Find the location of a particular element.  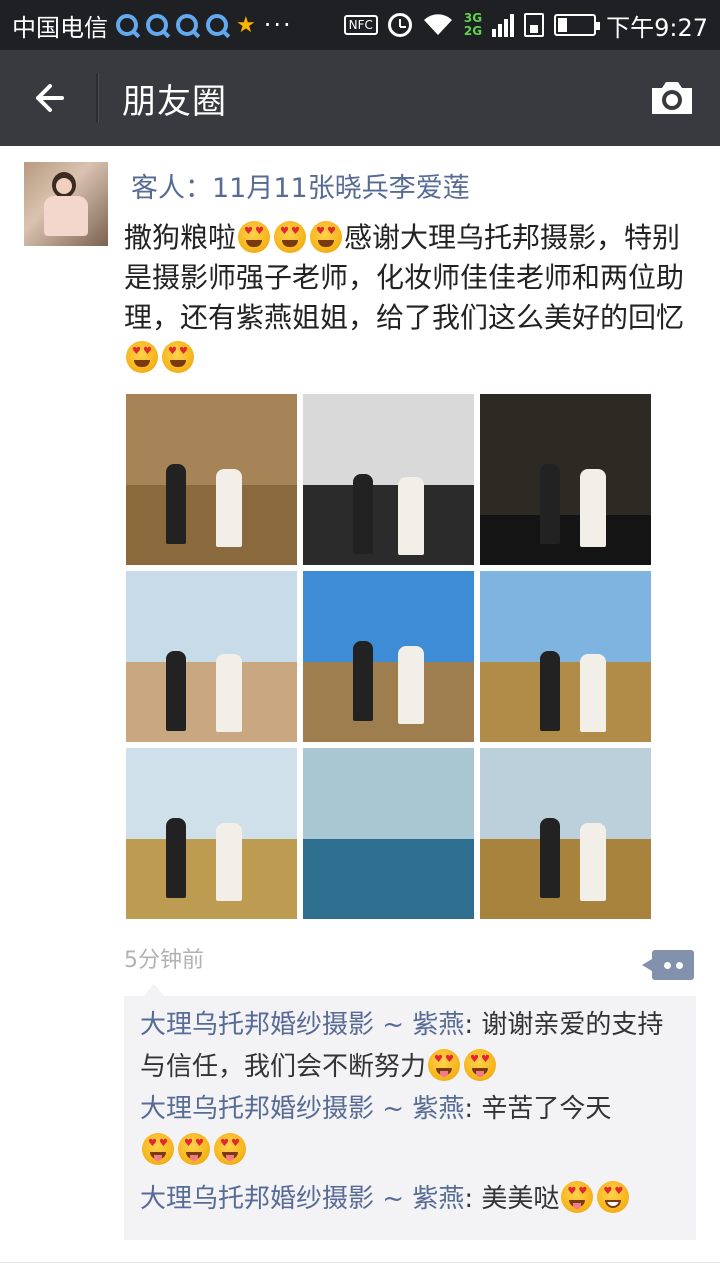

arrow-left-icon is located at coordinates (50, 98).